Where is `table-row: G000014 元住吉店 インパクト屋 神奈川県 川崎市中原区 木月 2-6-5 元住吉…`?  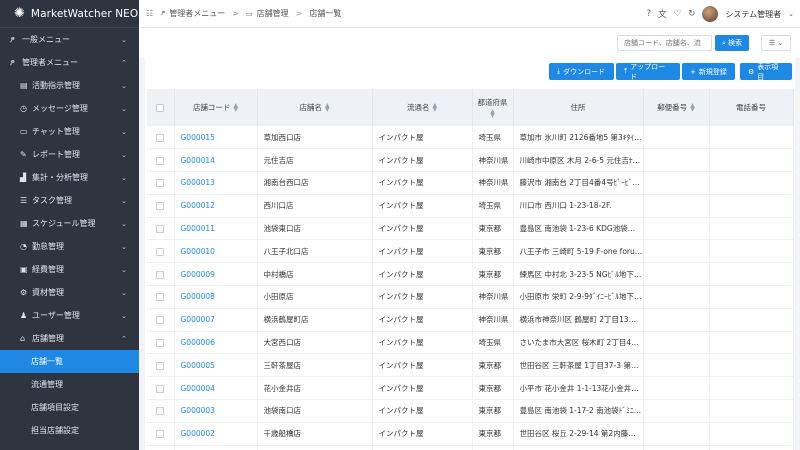 table-row: G000014 元住吉店 インパクト屋 神奈川県 川崎市中原区 木月 2-6-5 元住吉… is located at coordinates (470, 160).